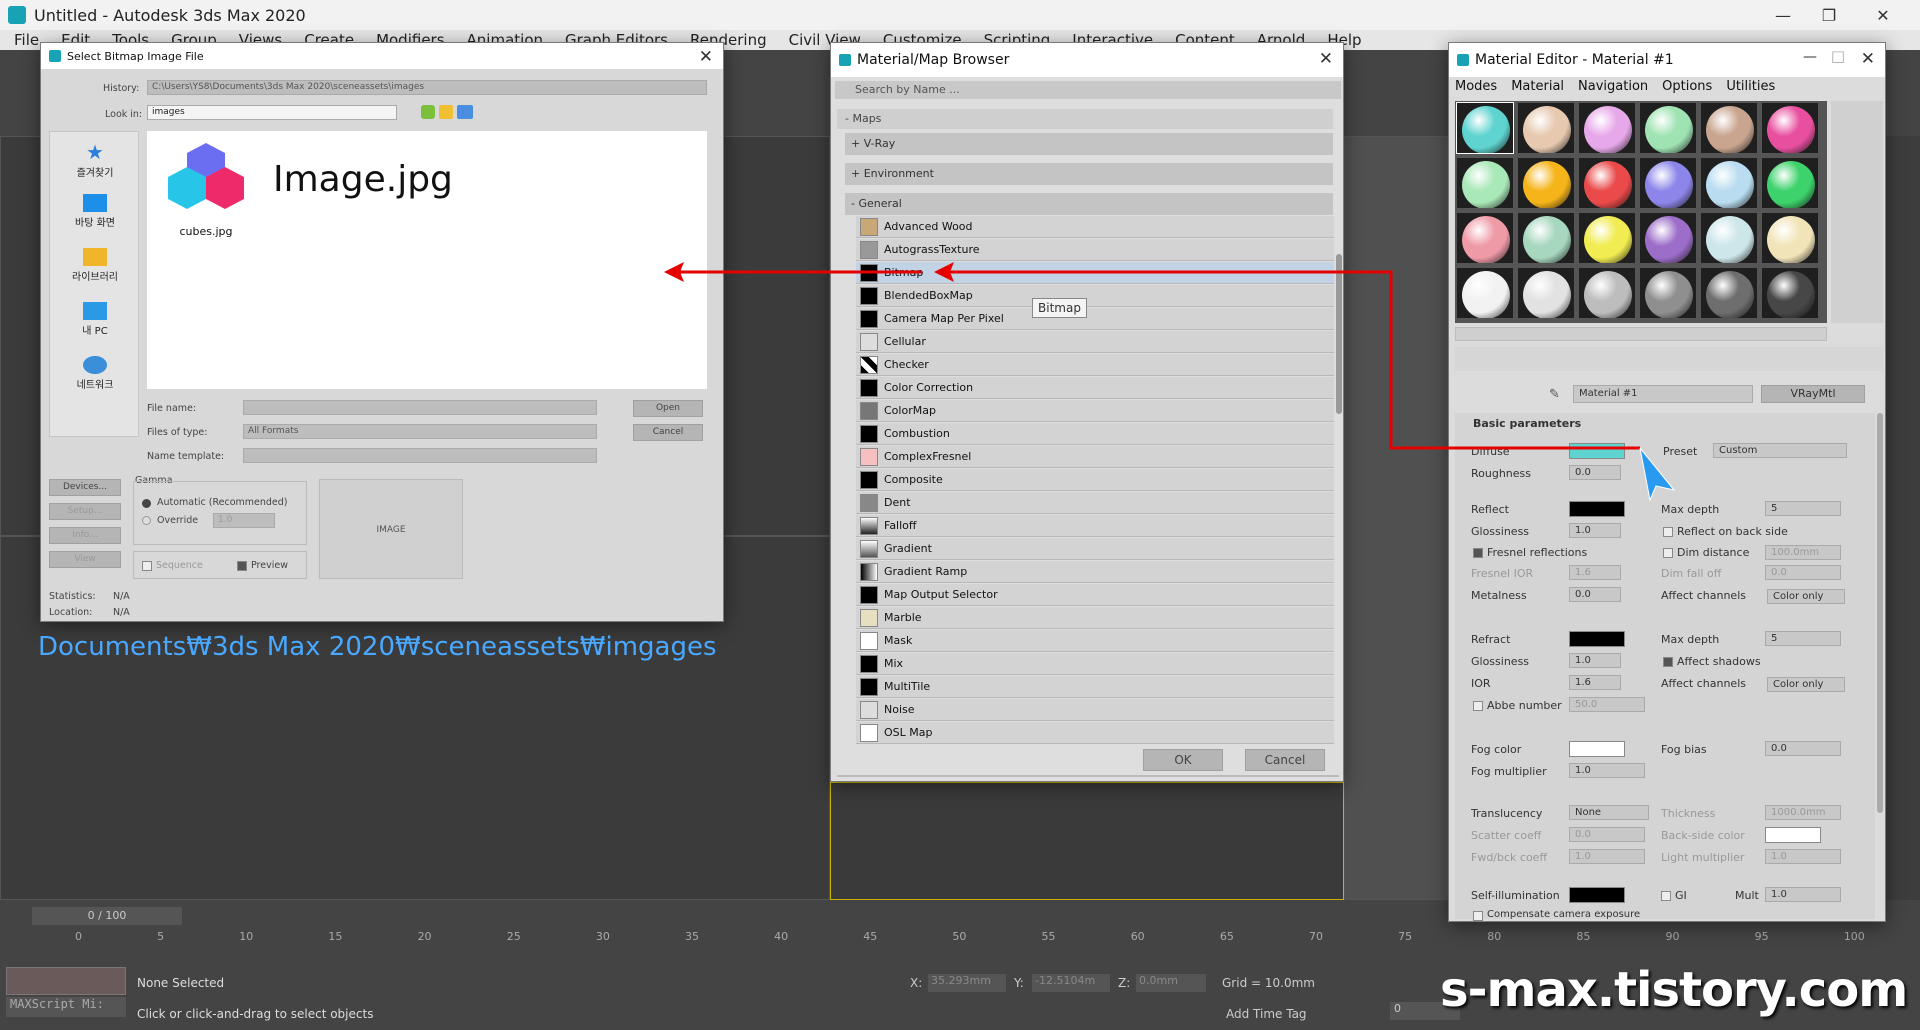 This screenshot has height=1030, width=1920. What do you see at coordinates (1657, 474) in the screenshot?
I see `cursor-icon` at bounding box center [1657, 474].